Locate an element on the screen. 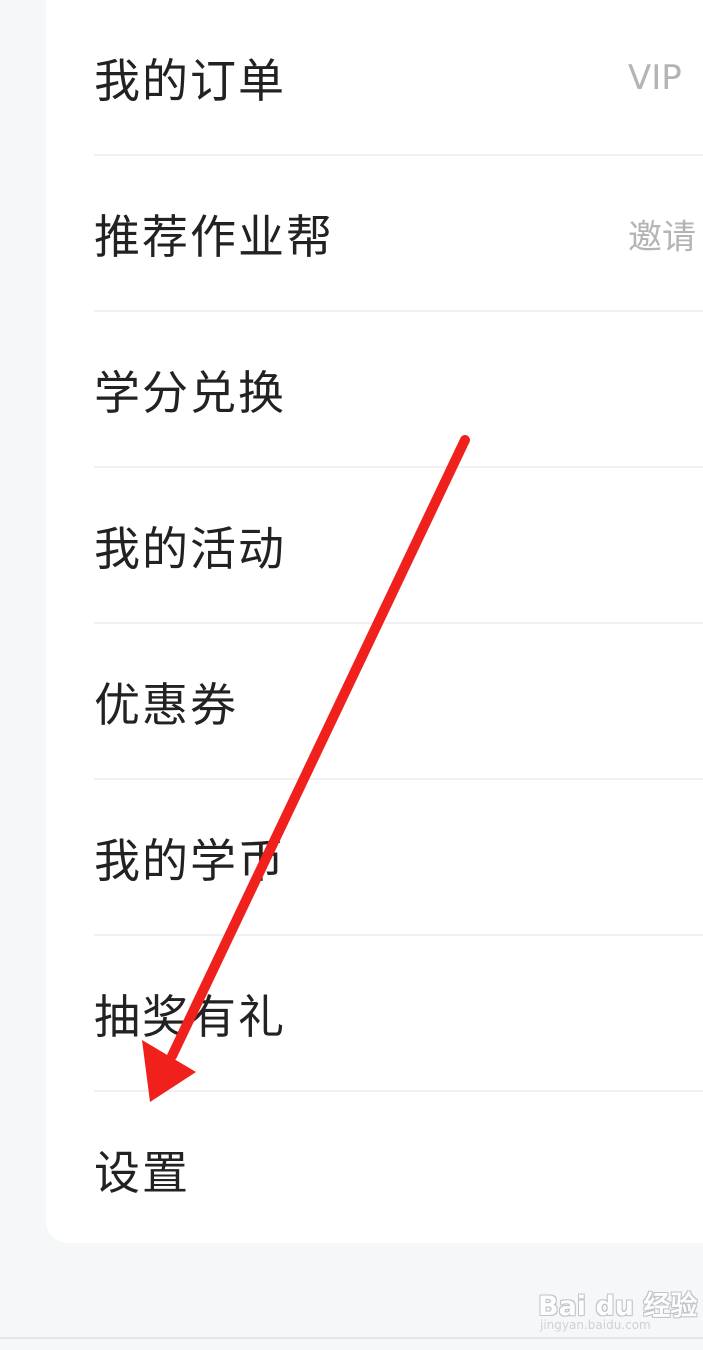 The height and width of the screenshot is (1350, 703). menu-item-credit-exchange: 学分兑换 is located at coordinates (398, 390).